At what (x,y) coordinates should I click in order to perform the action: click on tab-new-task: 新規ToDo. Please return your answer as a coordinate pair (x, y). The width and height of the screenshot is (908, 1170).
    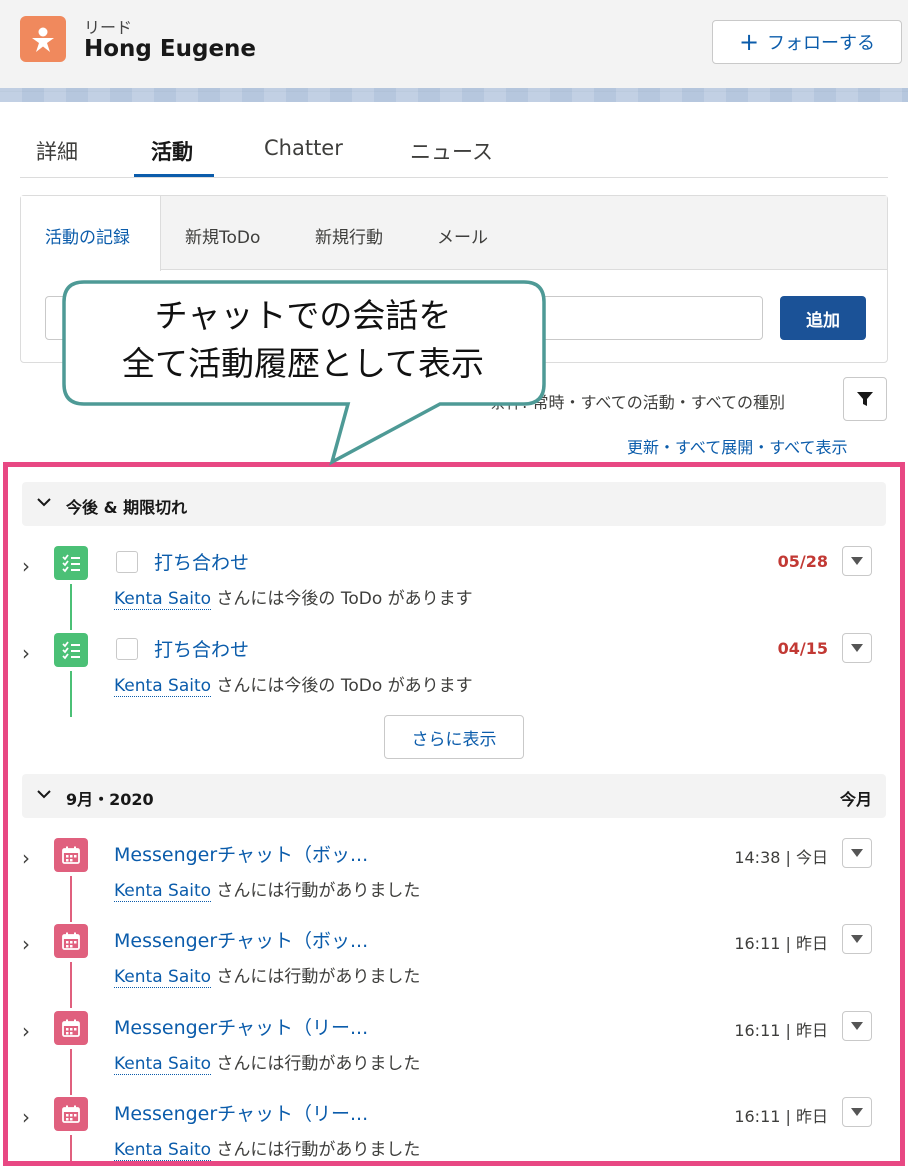
    Looking at the image, I should click on (222, 235).